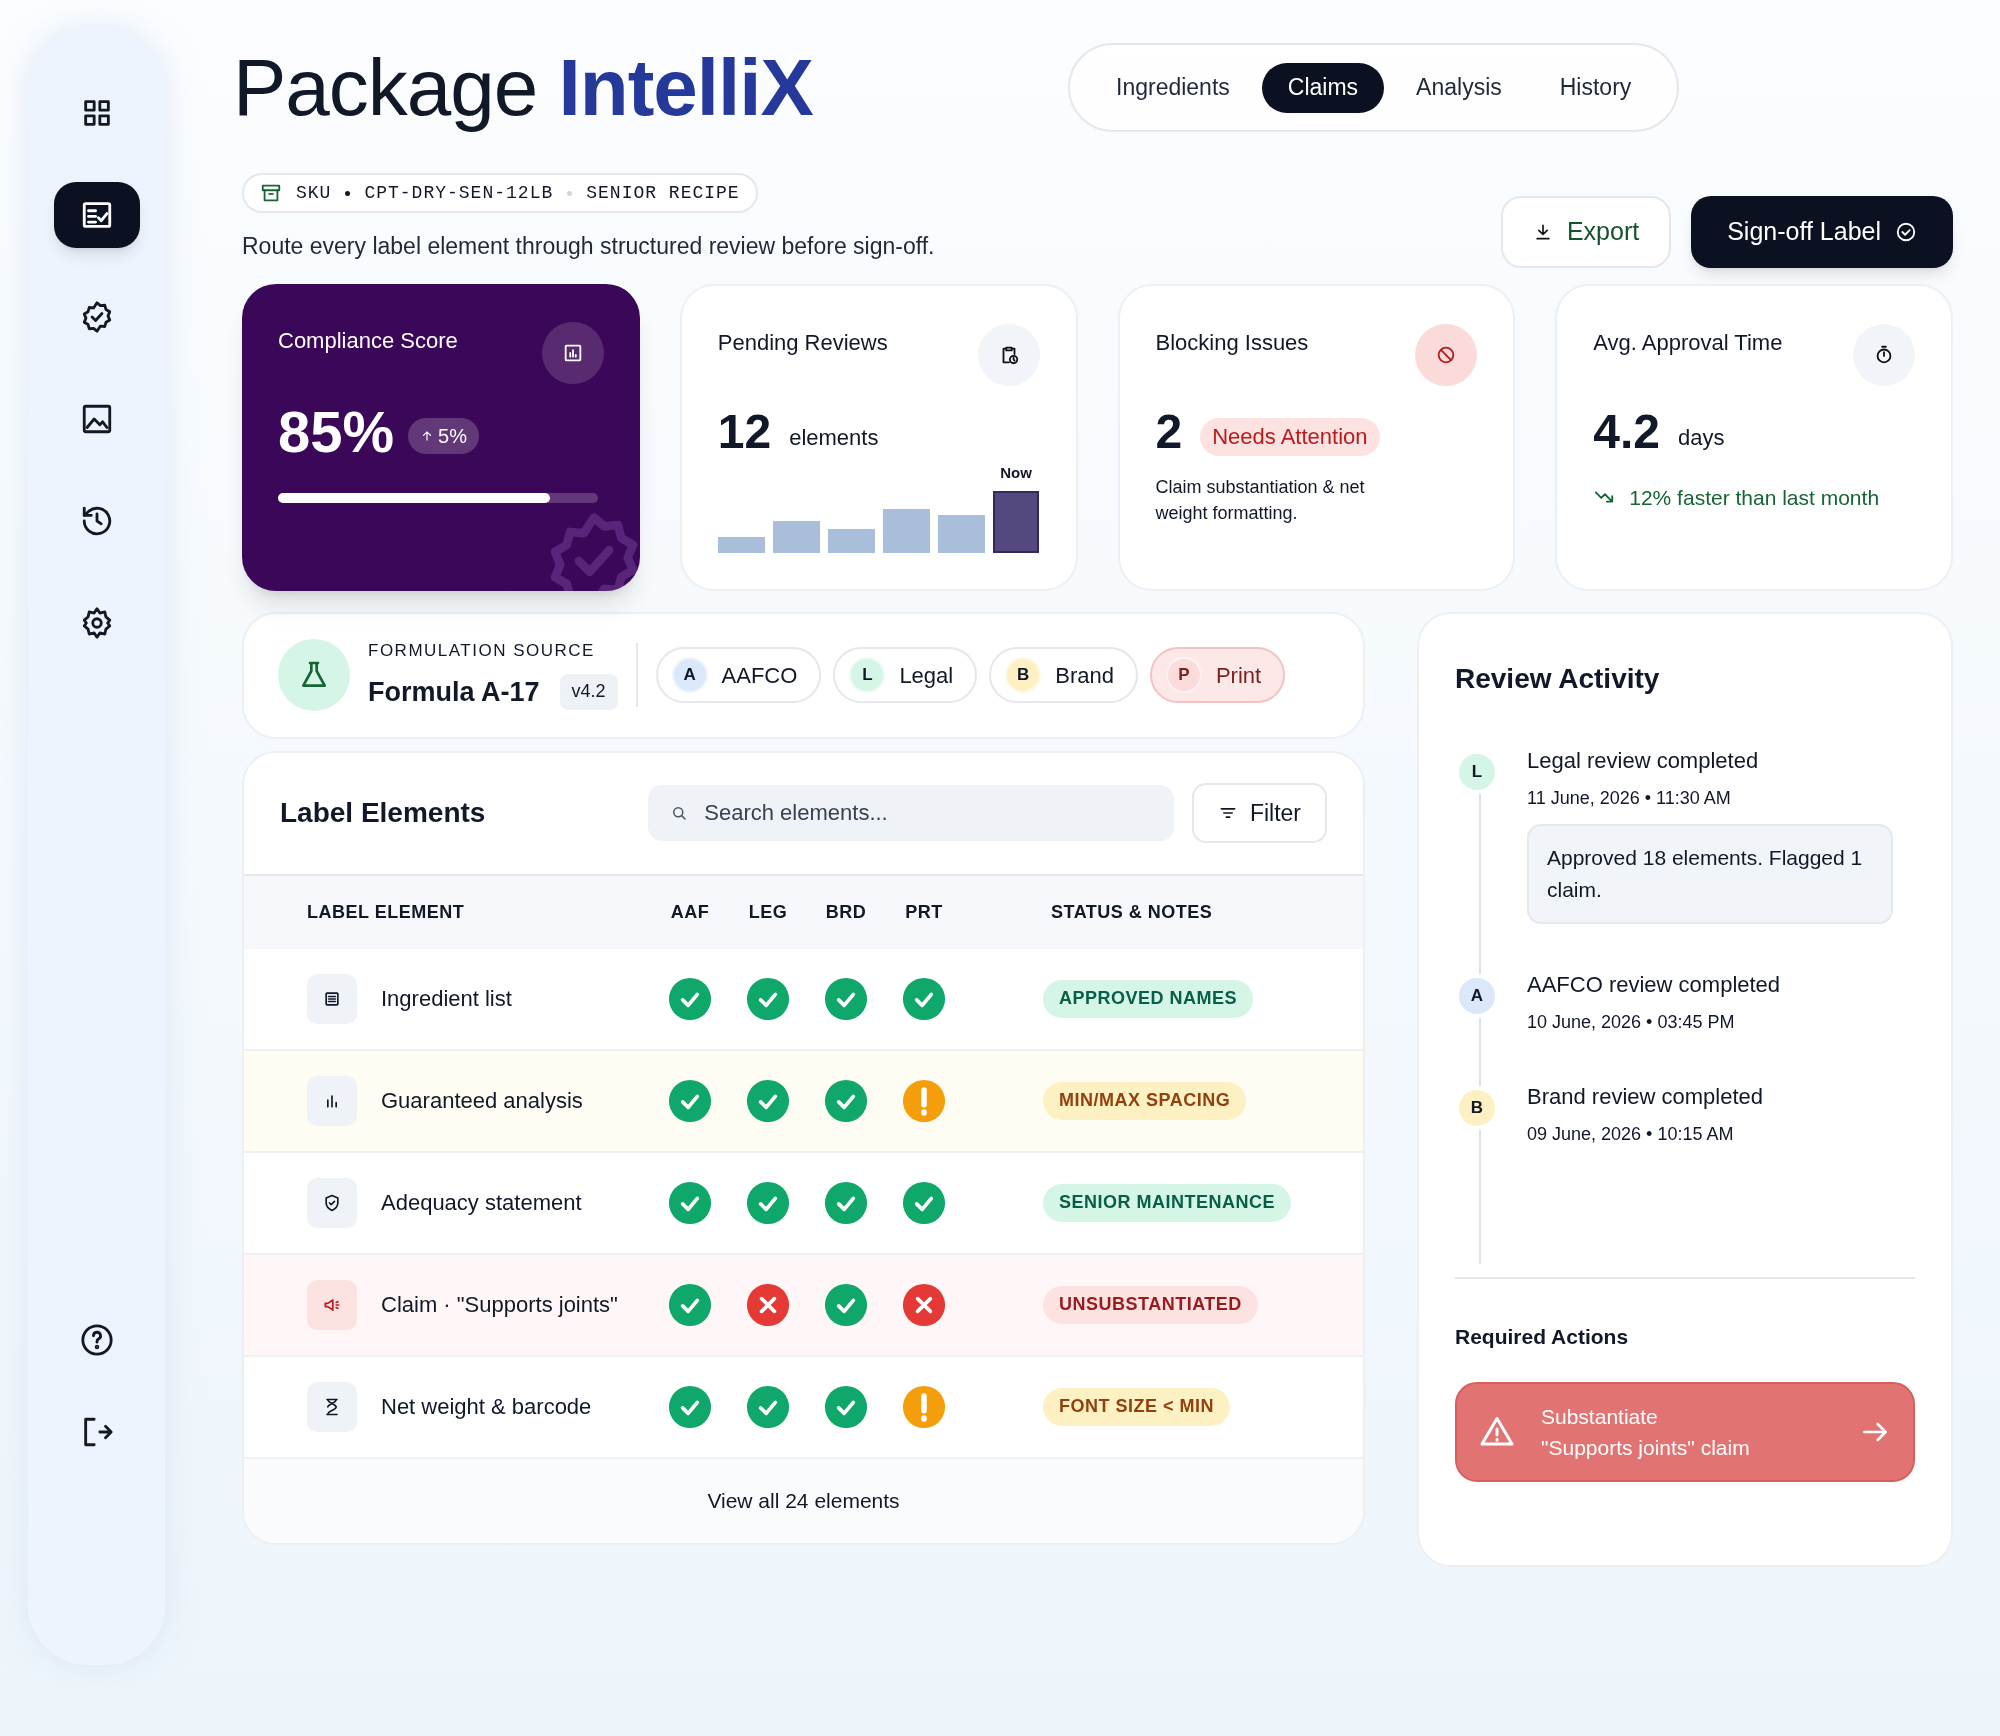 The image size is (2000, 1736). I want to click on status-tag: MIN/MAX SPACING, so click(1145, 1100).